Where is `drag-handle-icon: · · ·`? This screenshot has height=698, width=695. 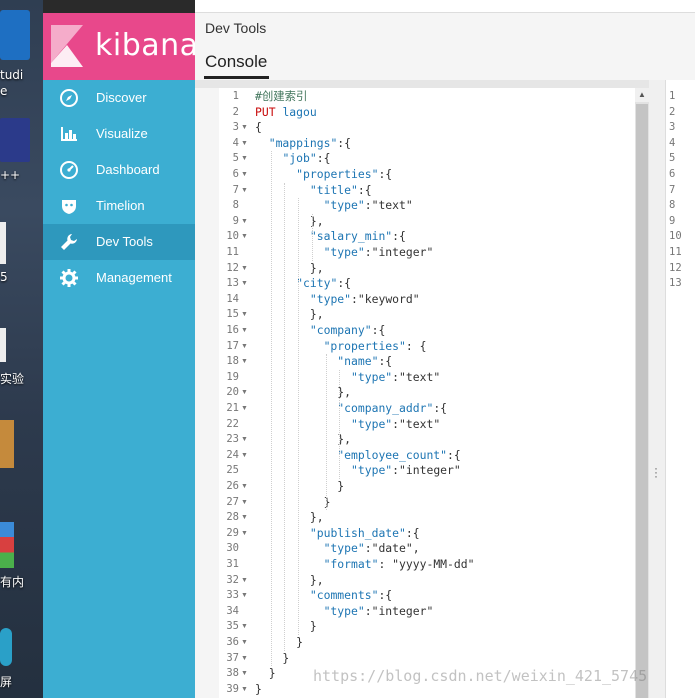
drag-handle-icon: · · · is located at coordinates (656, 472).